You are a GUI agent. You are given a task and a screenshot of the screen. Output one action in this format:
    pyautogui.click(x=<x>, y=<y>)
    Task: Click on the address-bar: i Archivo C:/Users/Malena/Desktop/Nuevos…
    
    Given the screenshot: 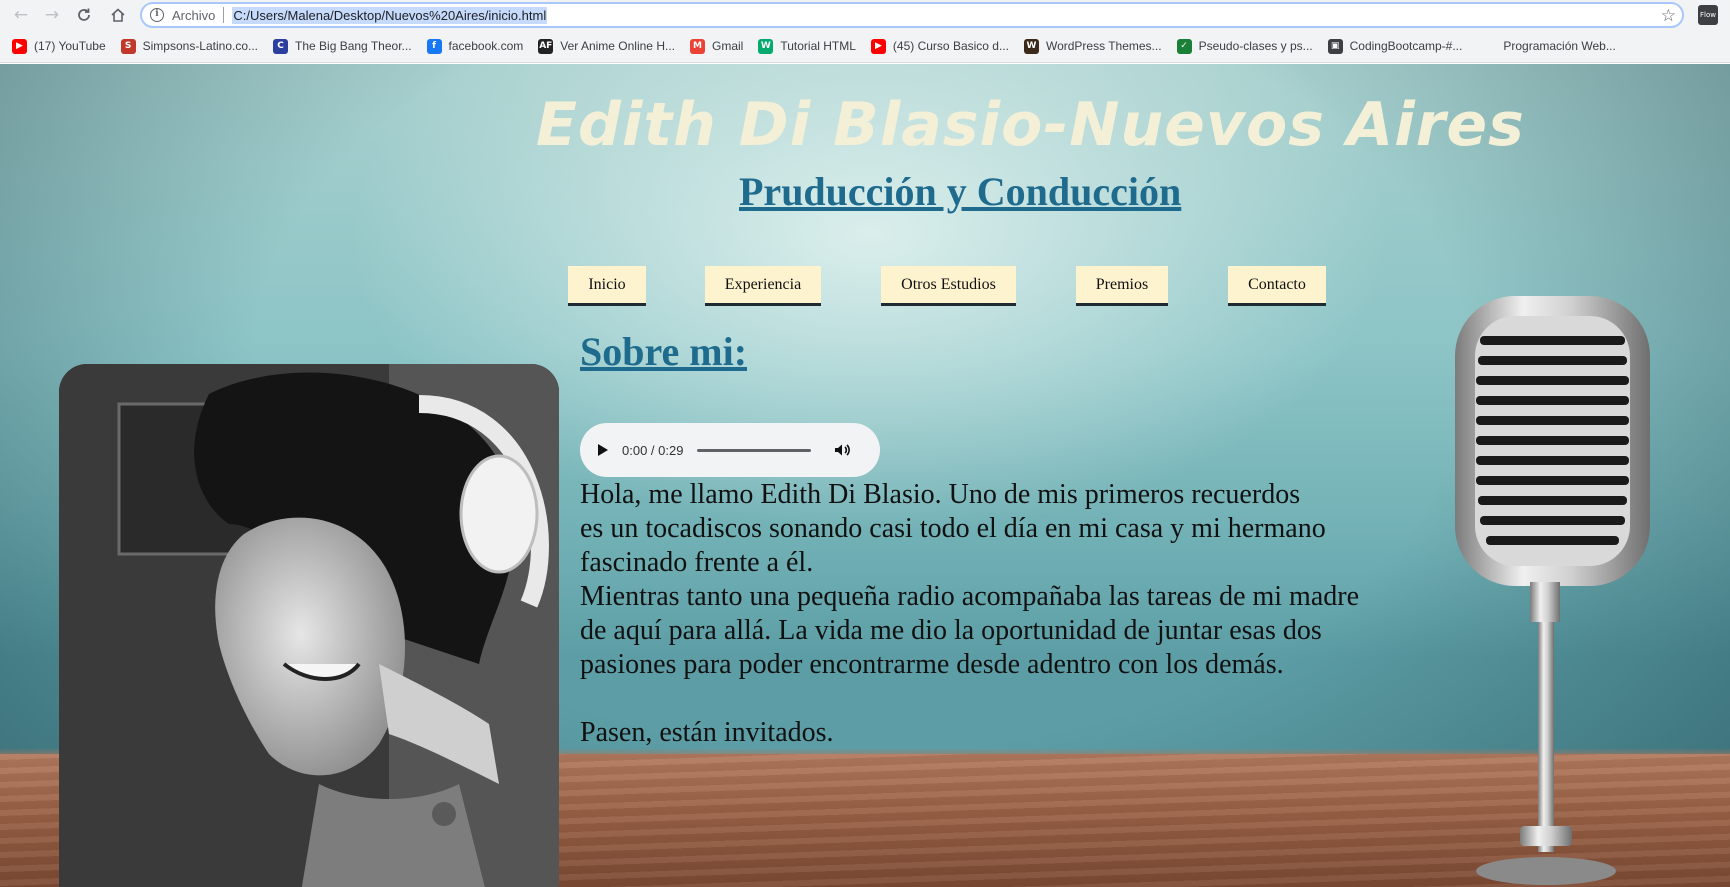 What is the action you would take?
    pyautogui.click(x=912, y=15)
    